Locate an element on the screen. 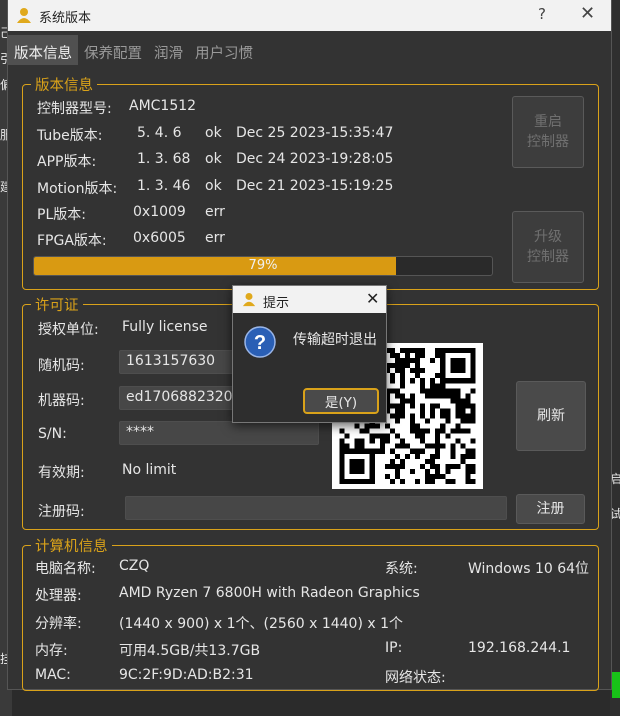  app-version-date: Dec 24 2023-19:28:05 is located at coordinates (315, 159).